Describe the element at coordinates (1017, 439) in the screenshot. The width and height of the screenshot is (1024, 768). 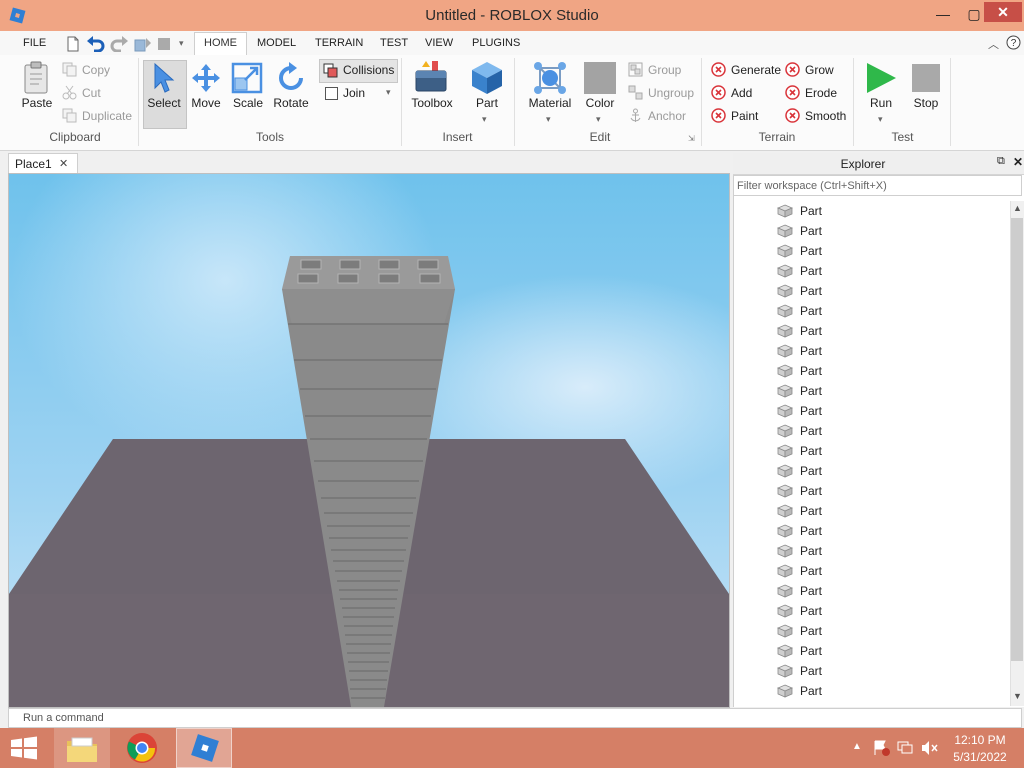
I see `explorer-scroll-thumb` at that location.